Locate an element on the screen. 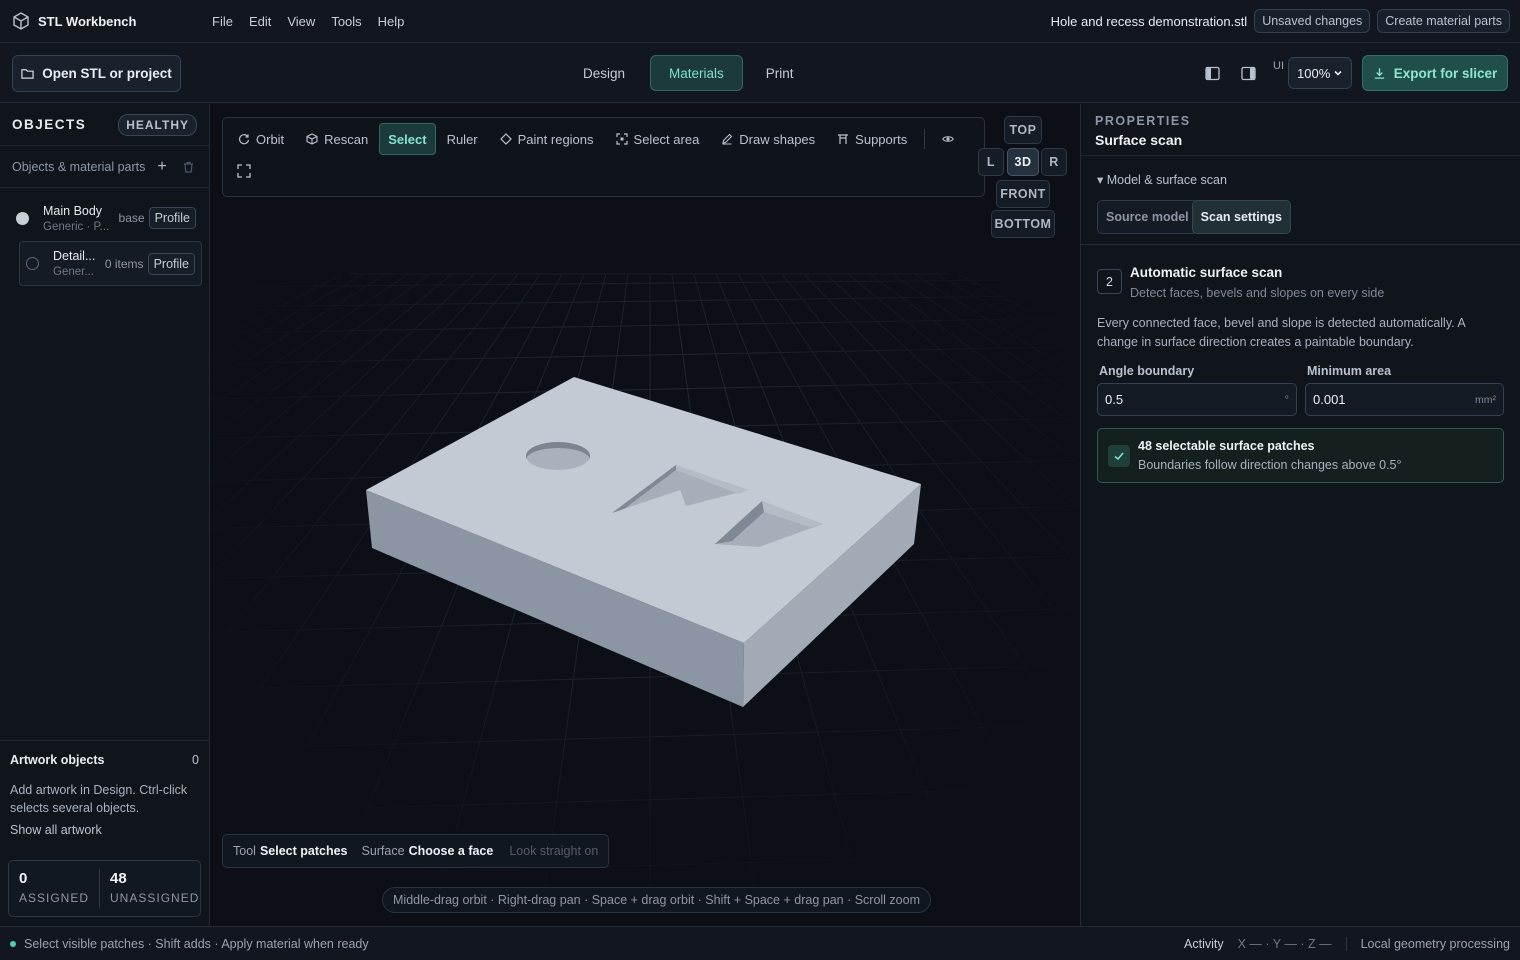 The width and height of the screenshot is (1520, 960). add-icon: + is located at coordinates (161, 167).